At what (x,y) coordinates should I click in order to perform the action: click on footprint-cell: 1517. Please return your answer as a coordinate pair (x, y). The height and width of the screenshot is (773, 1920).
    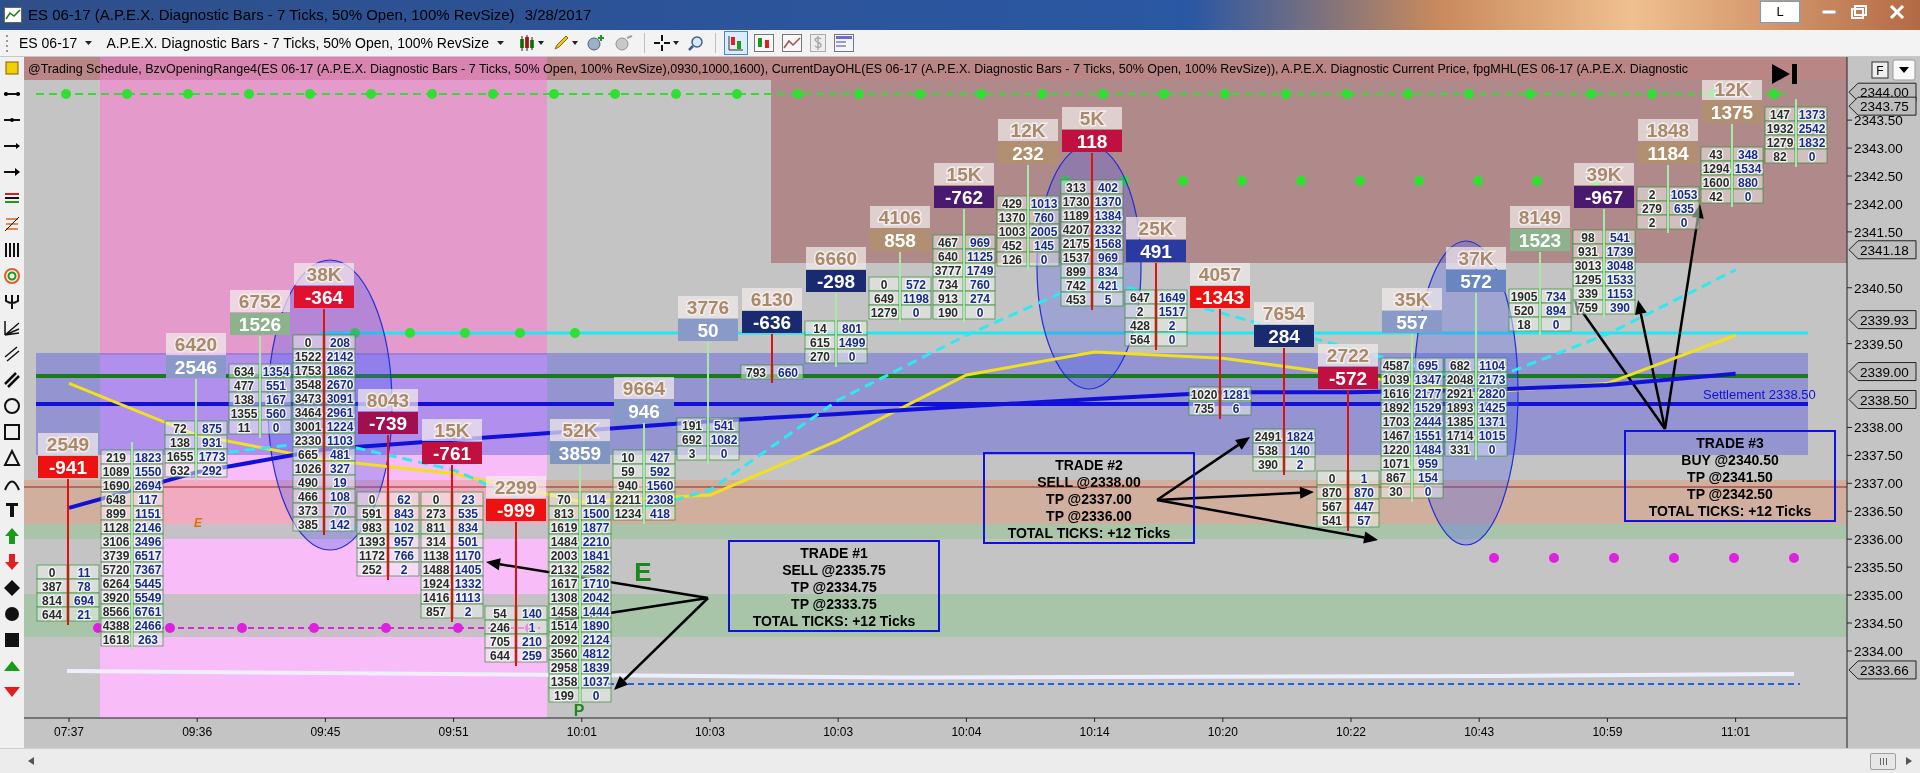
    Looking at the image, I should click on (1172, 311).